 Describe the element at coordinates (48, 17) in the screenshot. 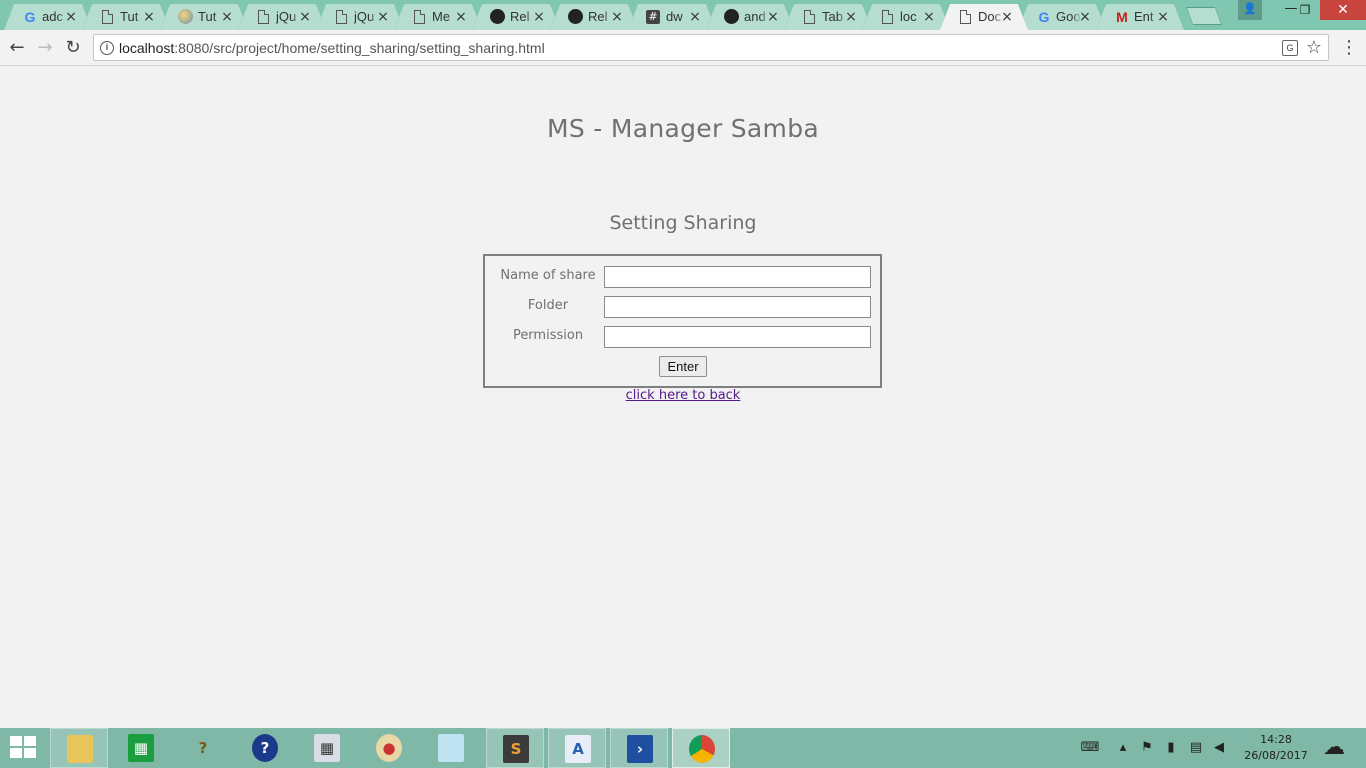

I see `browser-tab: Gadc ×` at that location.